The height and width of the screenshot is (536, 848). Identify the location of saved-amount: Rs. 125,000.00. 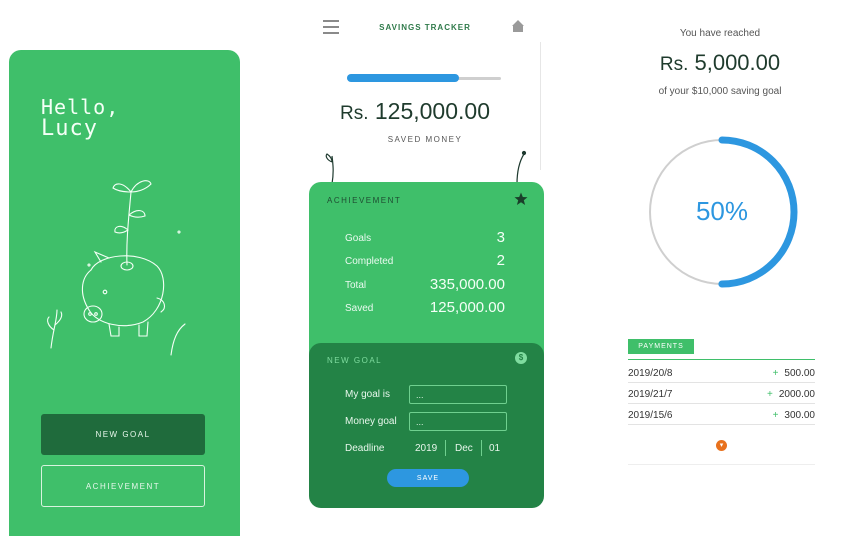
(415, 111).